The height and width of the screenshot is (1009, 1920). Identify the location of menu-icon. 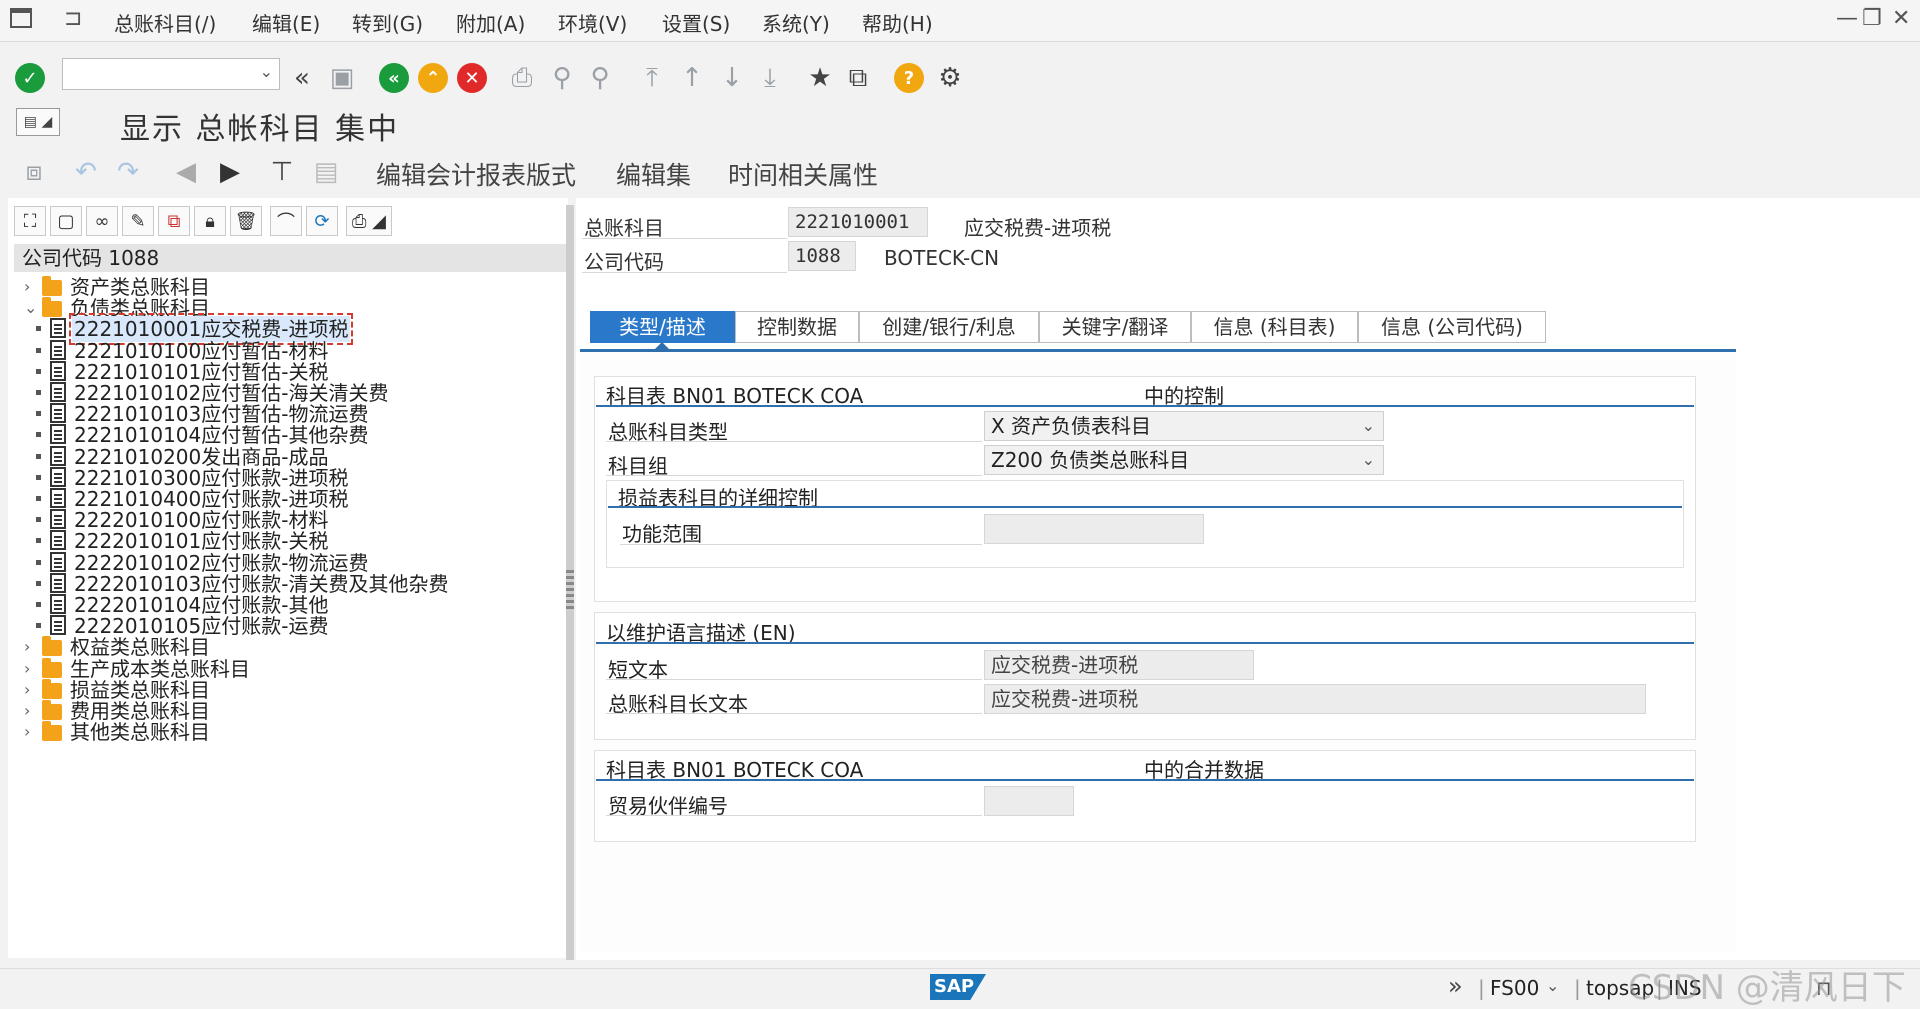
(21, 18).